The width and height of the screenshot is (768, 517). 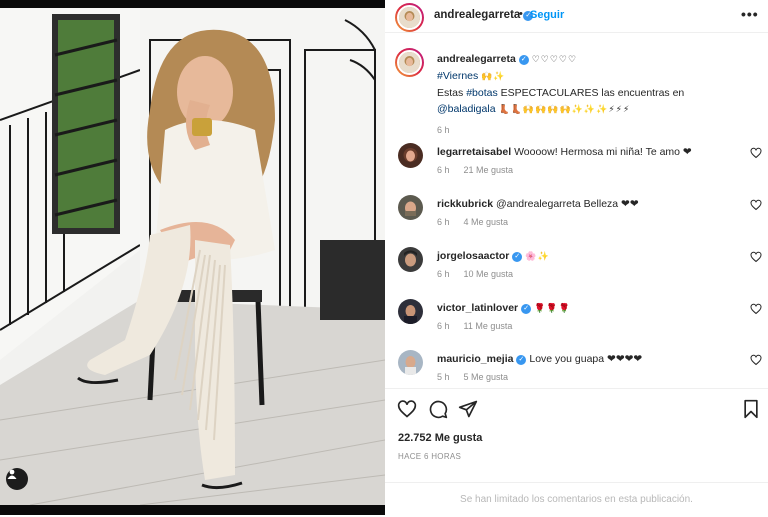 I want to click on comment-text: rickkubrick @andrealegarreta Belleza ❤❤, so click(x=587, y=204).